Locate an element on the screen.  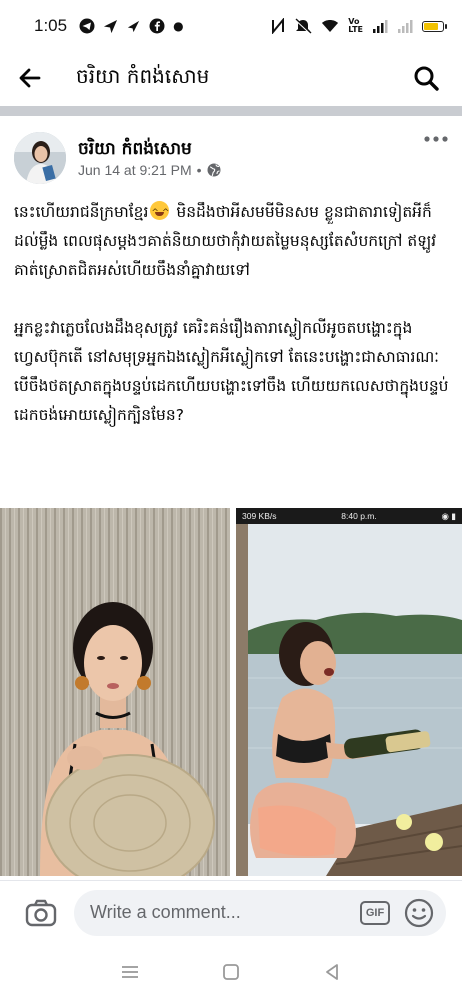
screenshot-time: 8:40 p.m. is located at coordinates (359, 516).